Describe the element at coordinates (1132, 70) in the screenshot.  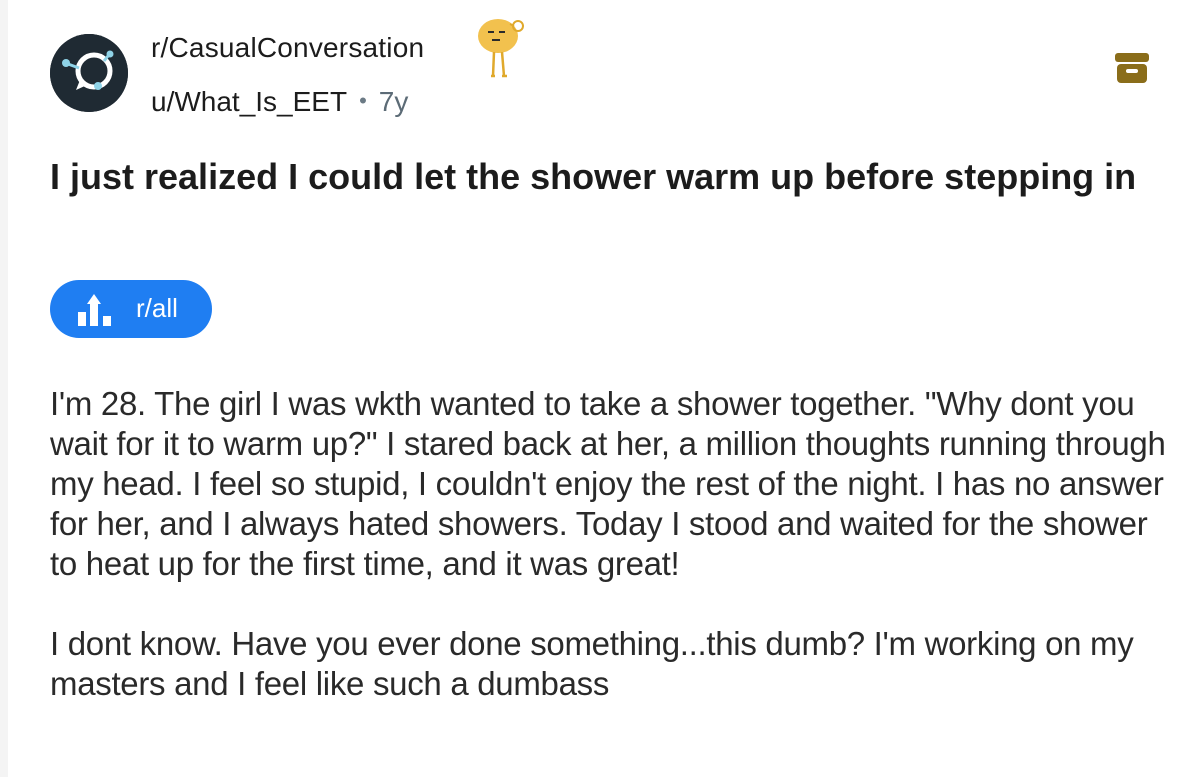
I see `archive-icon` at that location.